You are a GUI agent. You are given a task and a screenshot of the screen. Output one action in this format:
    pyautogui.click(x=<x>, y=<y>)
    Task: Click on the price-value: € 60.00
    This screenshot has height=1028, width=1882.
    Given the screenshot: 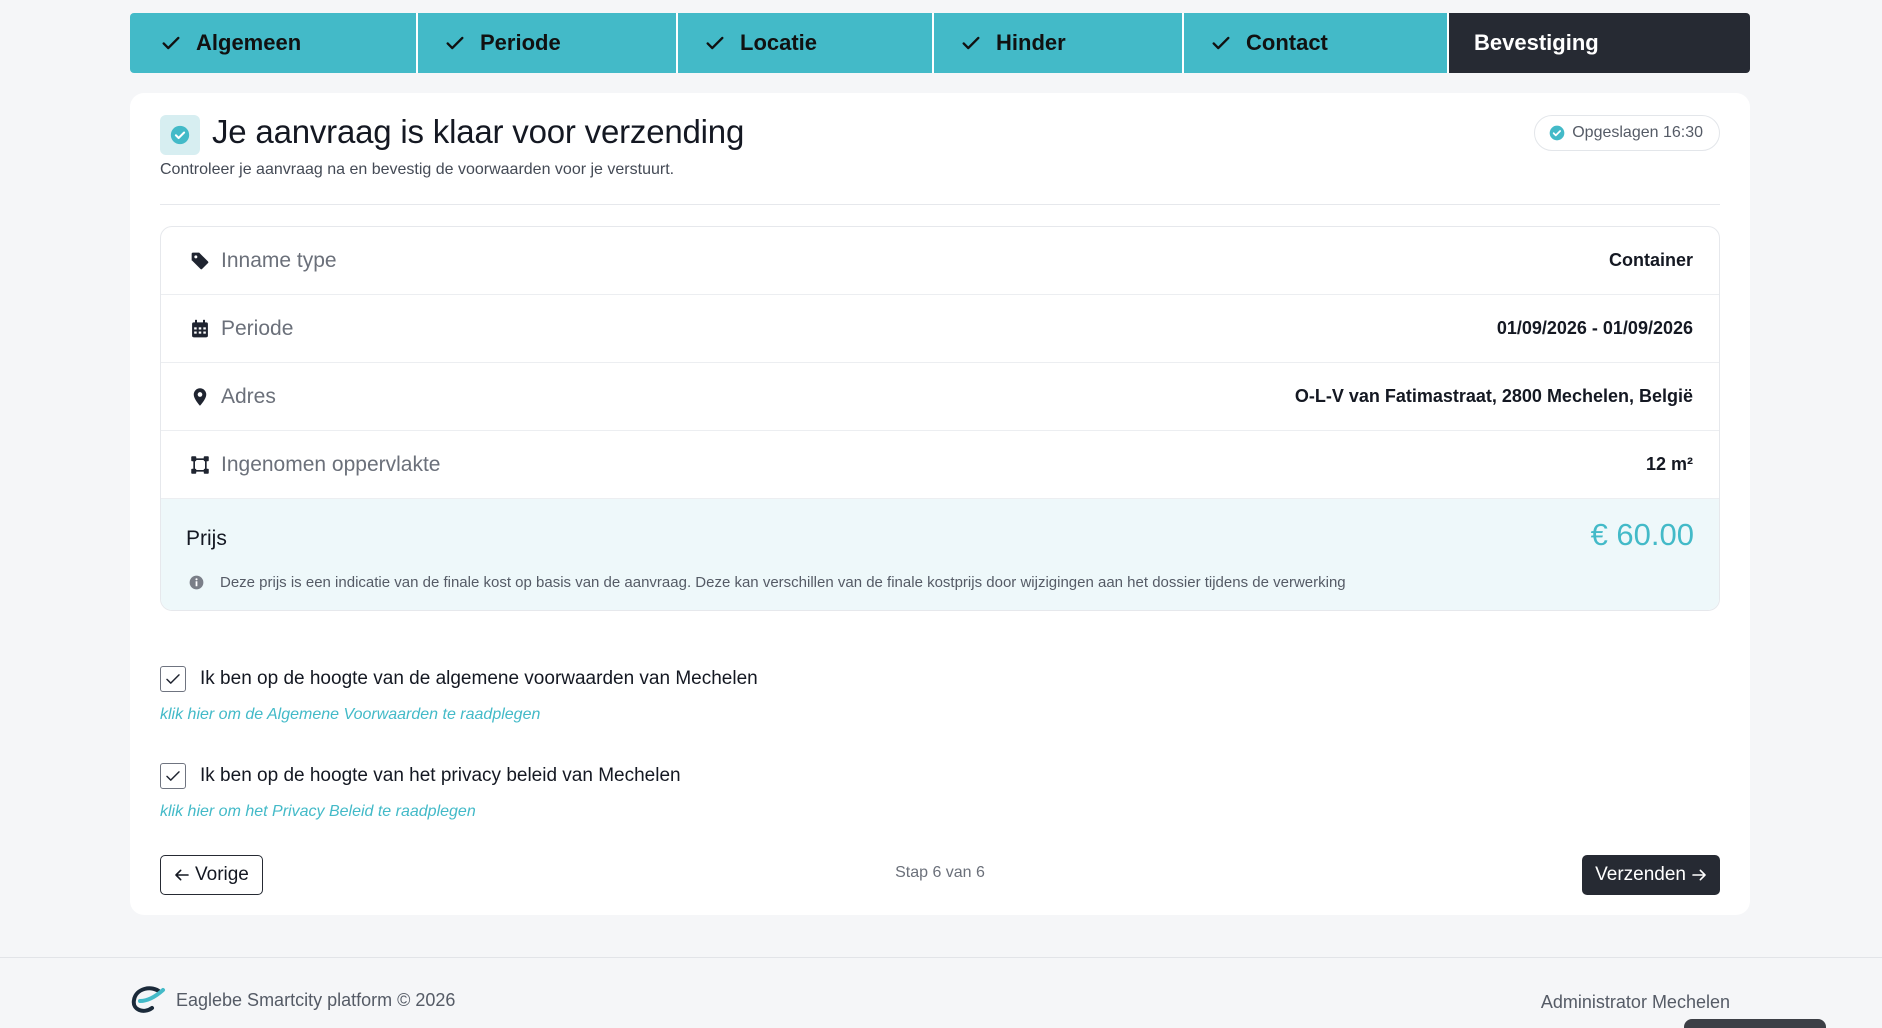 What is the action you would take?
    pyautogui.click(x=1642, y=534)
    